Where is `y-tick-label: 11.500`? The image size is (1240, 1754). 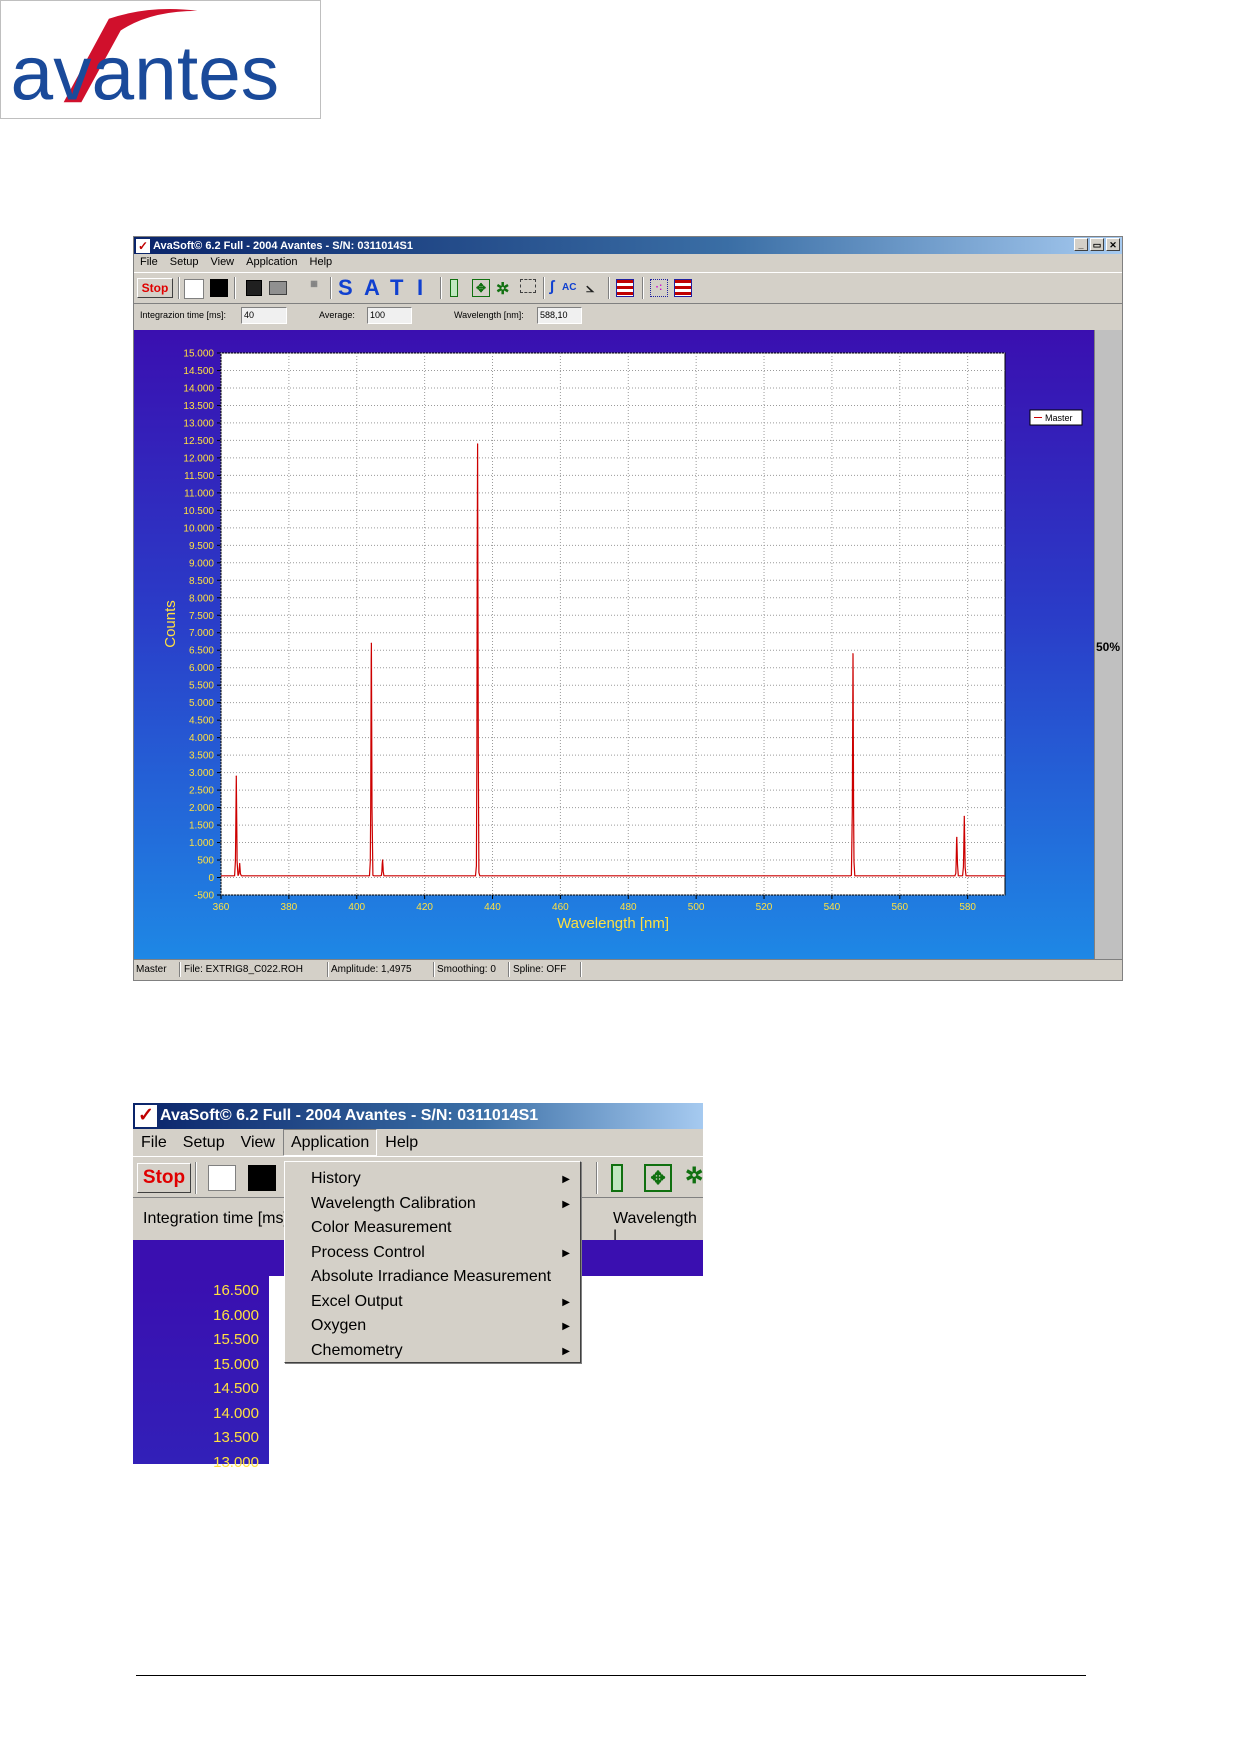 y-tick-label: 11.500 is located at coordinates (199, 476).